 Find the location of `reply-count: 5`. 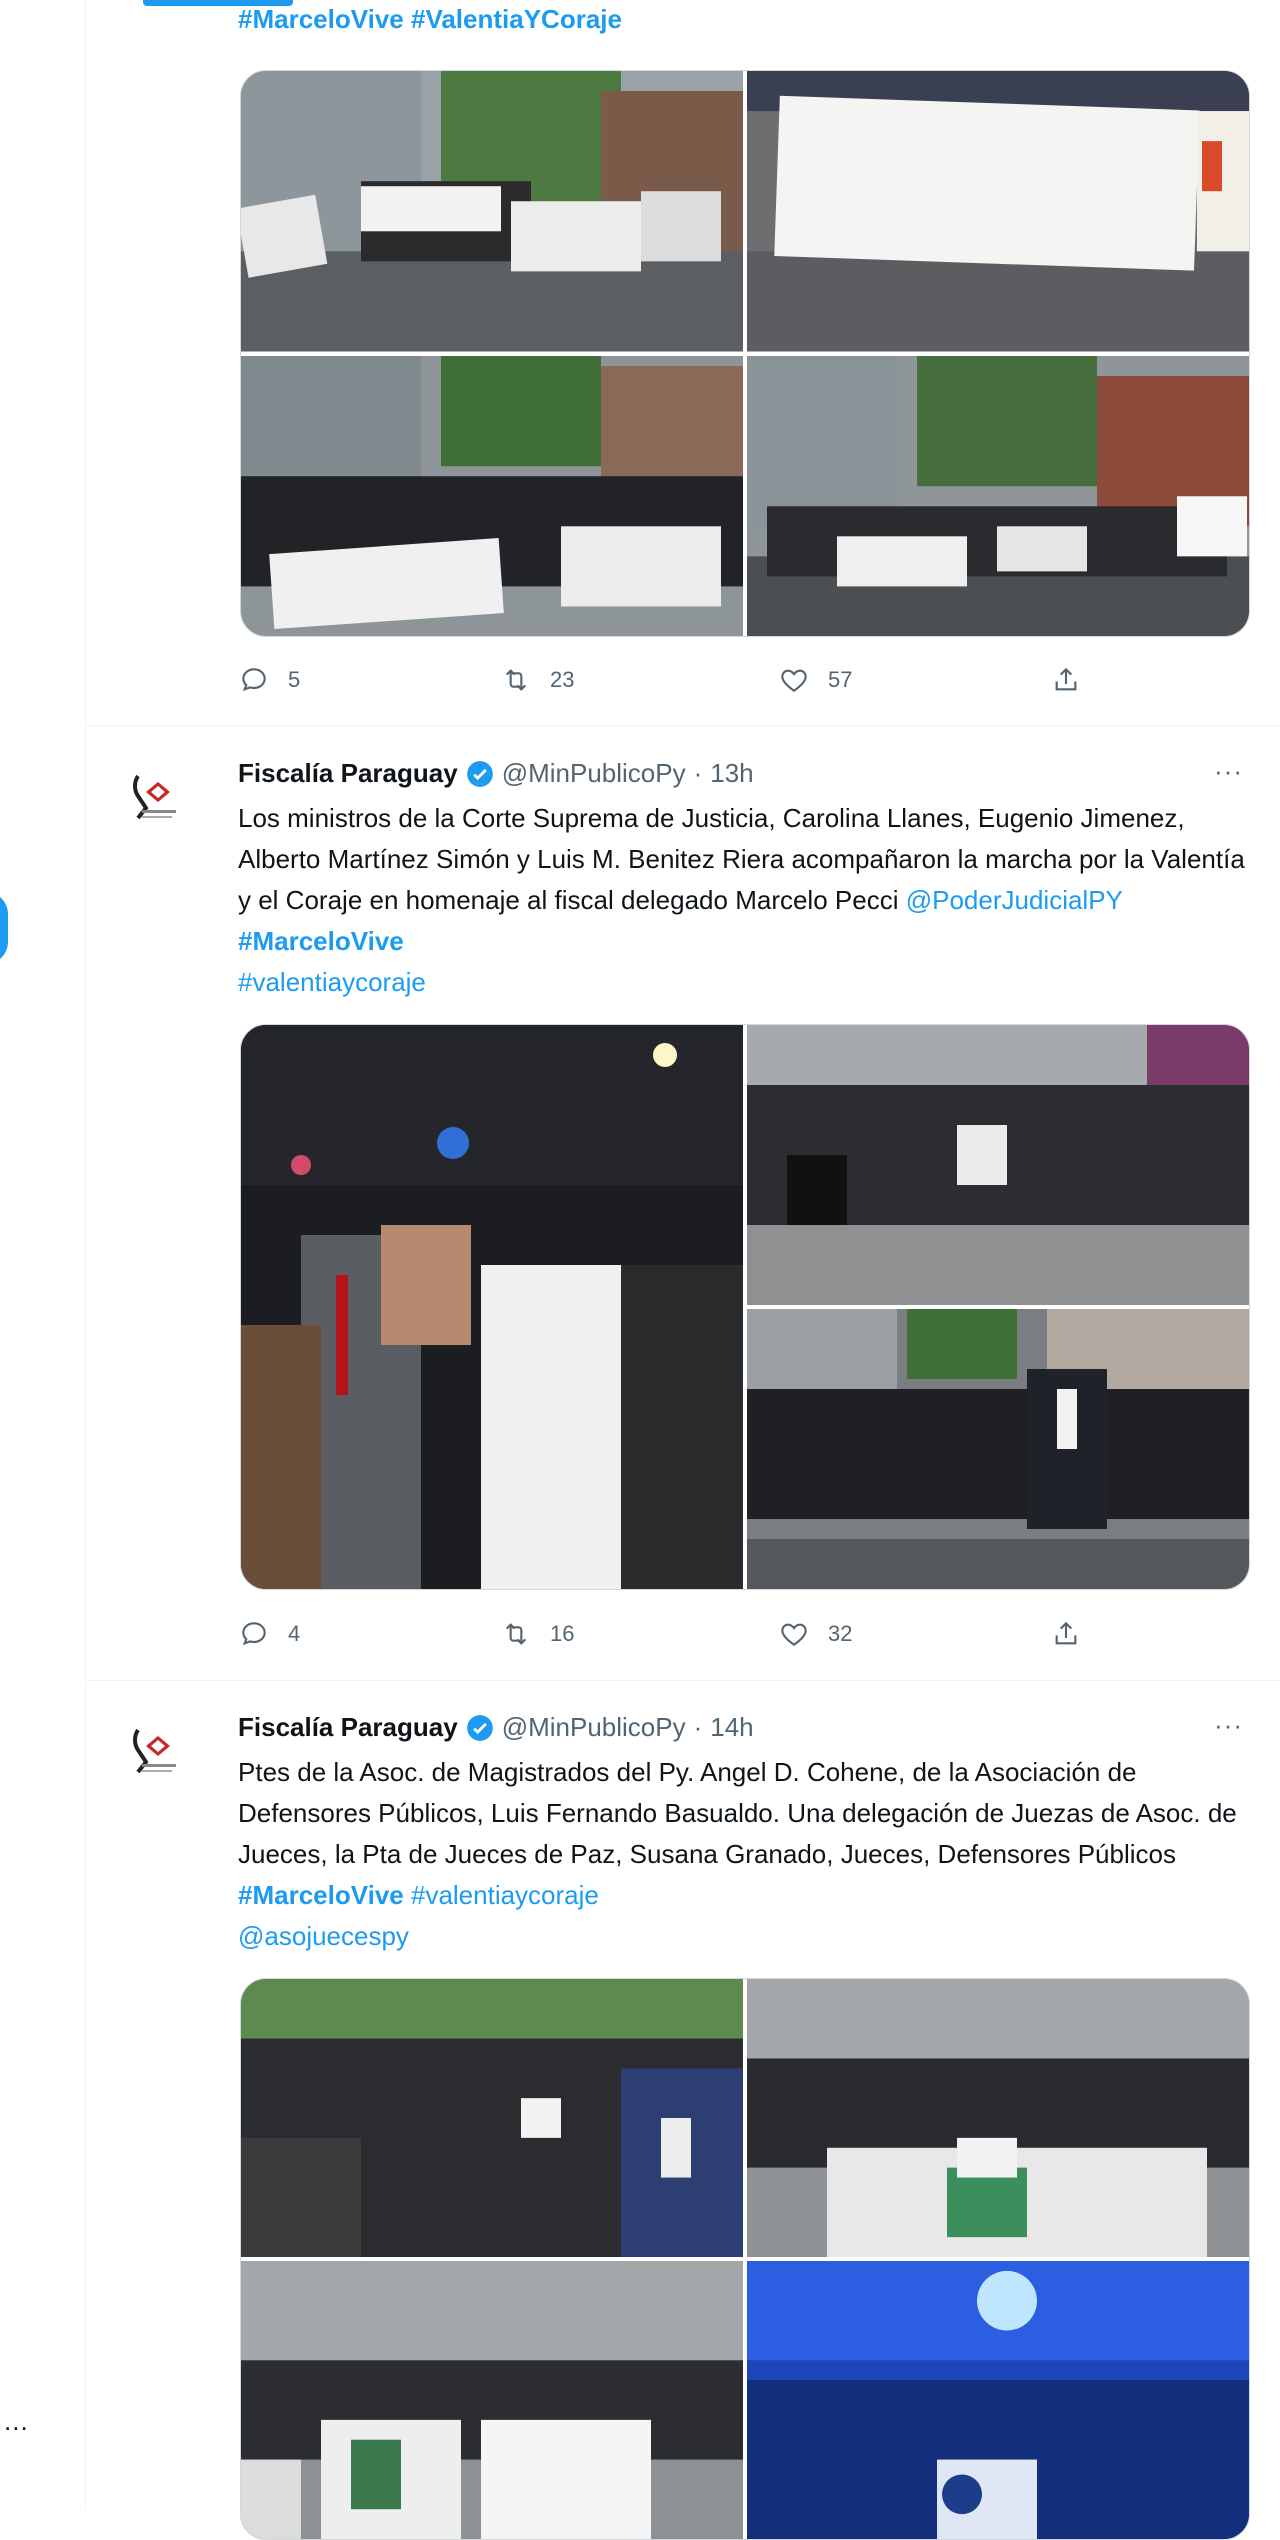

reply-count: 5 is located at coordinates (294, 679).